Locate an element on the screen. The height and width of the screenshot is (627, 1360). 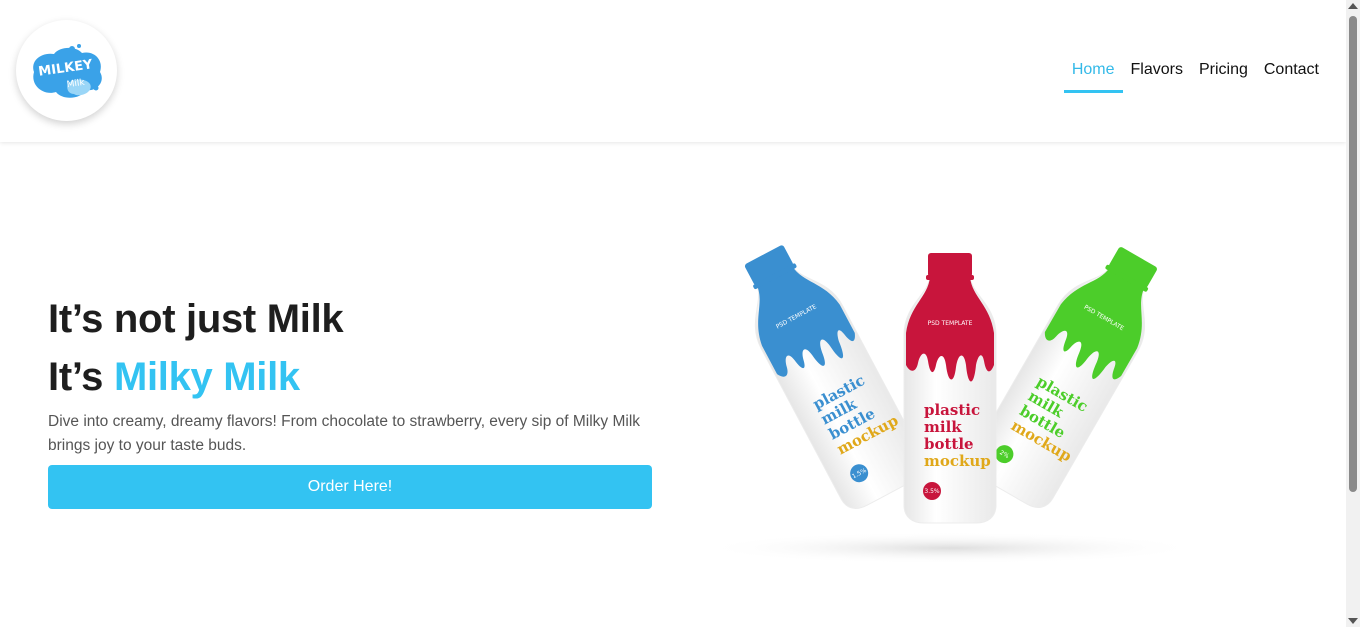
milk-bottle: PSD TEMPLATE plasticmilkbottlemockup 3.5% is located at coordinates (950, 388).